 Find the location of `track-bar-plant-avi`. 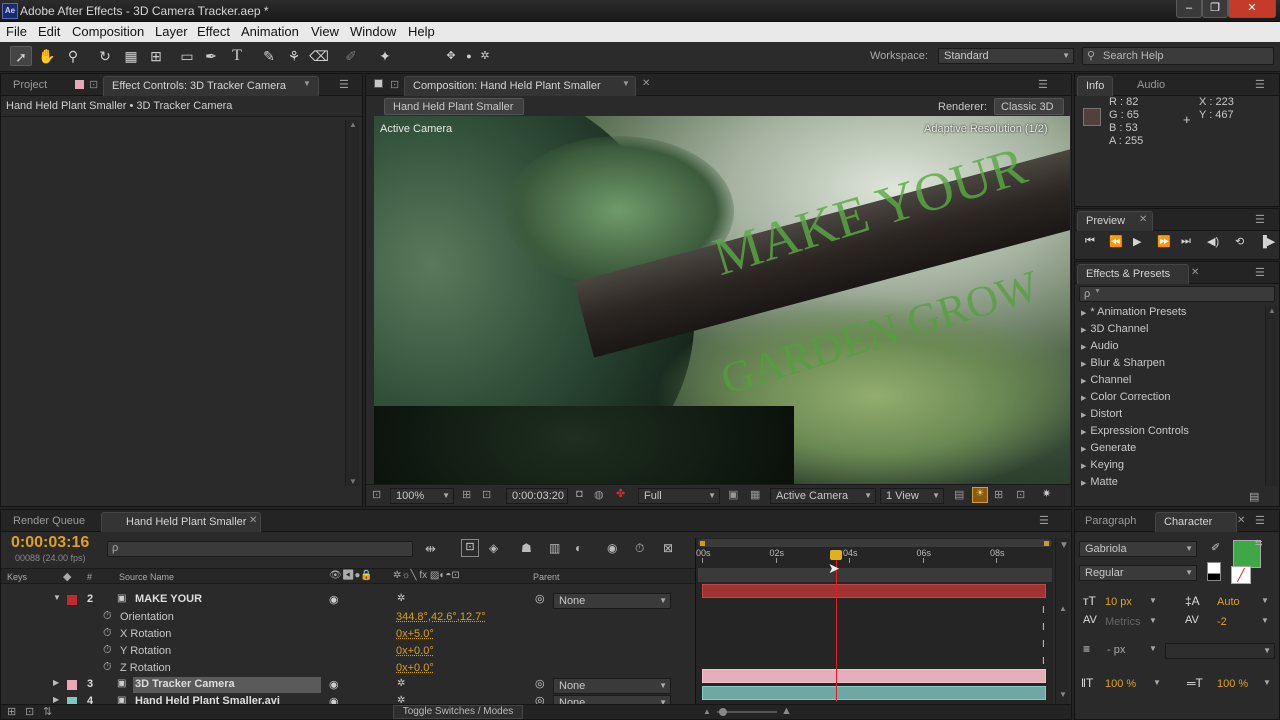

track-bar-plant-avi is located at coordinates (874, 693).